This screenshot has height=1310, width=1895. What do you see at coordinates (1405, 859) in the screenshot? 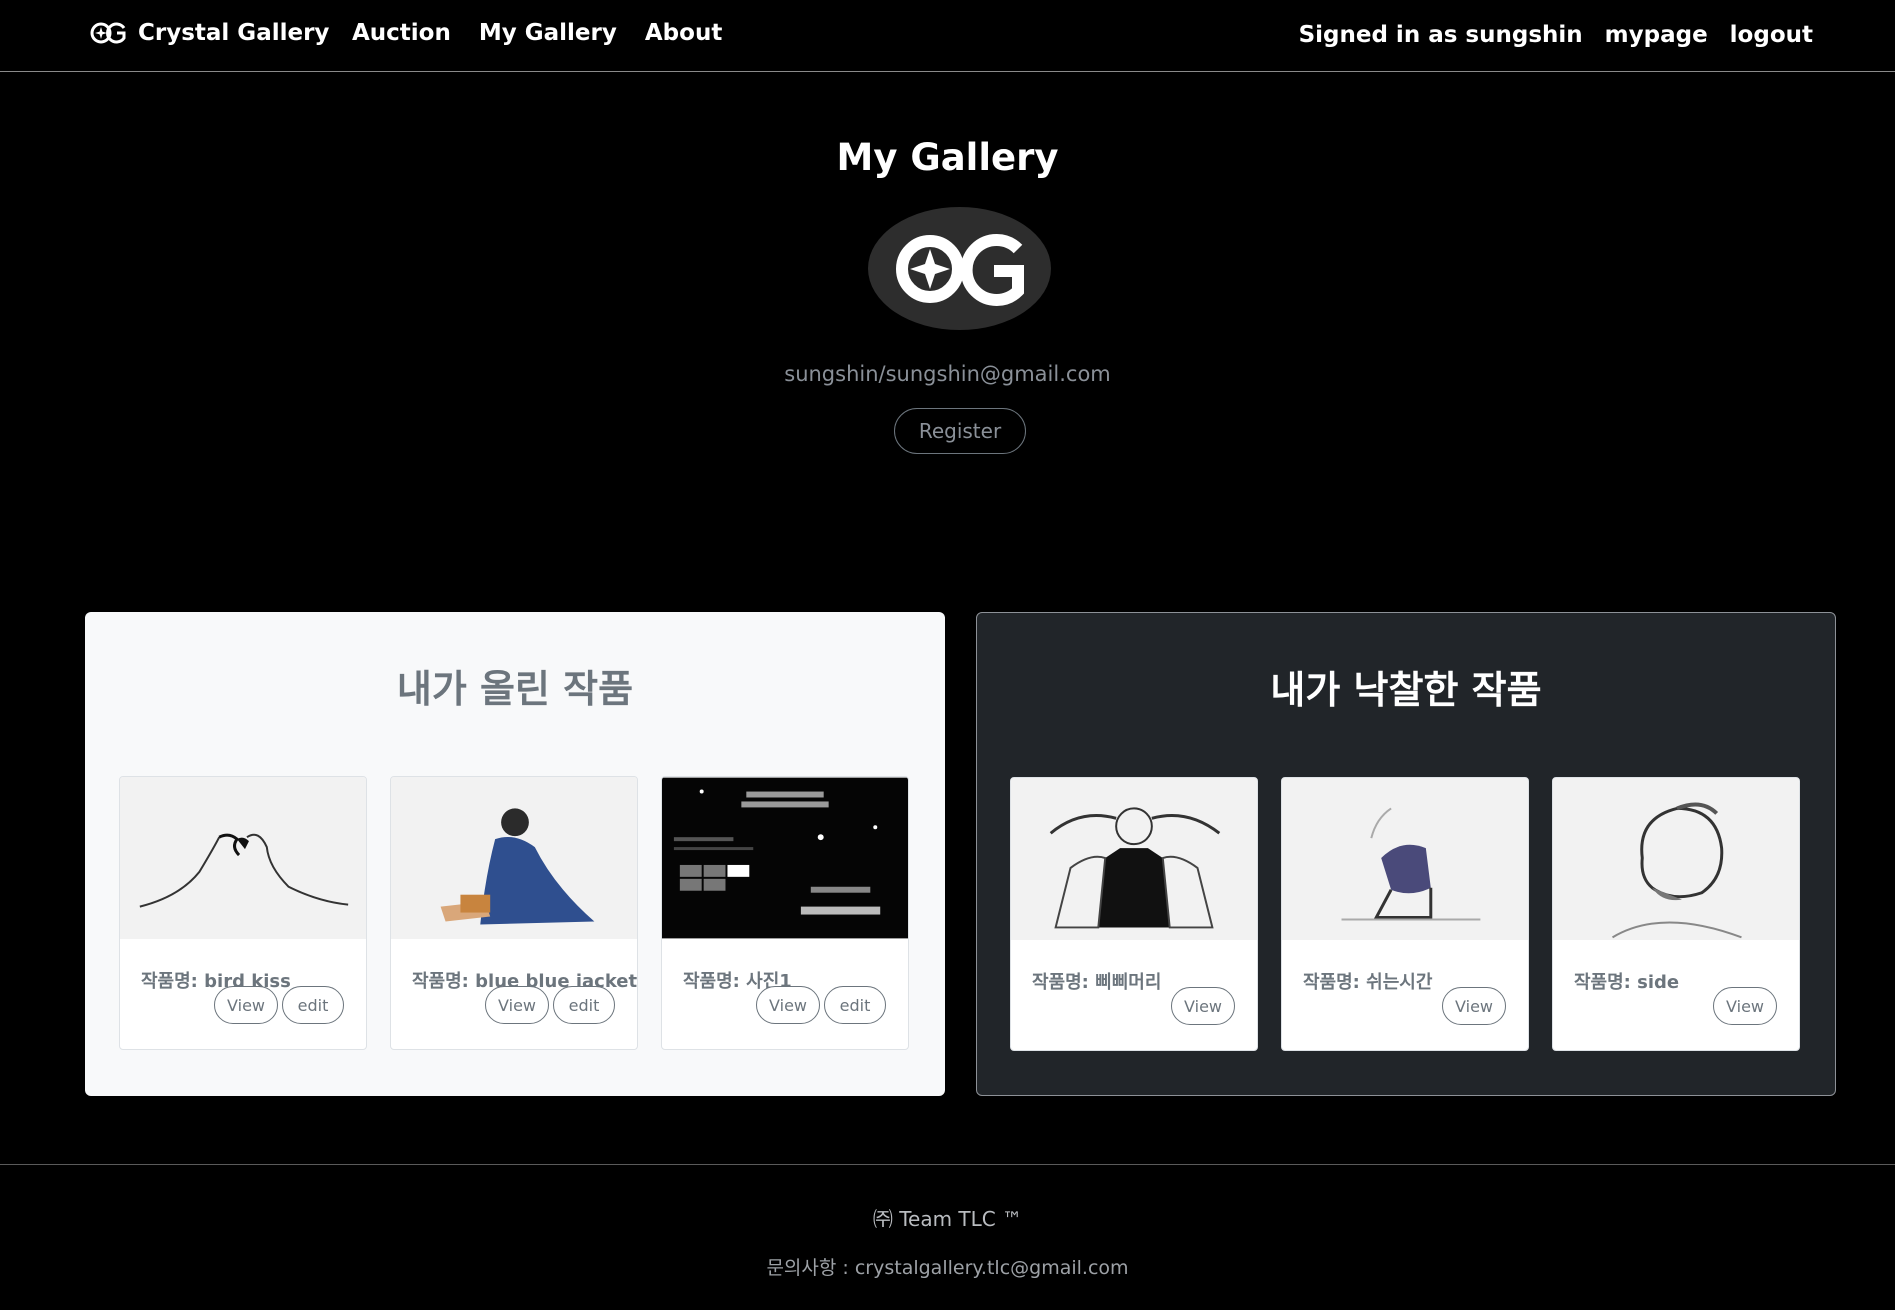
I see `sketch-resting-image` at bounding box center [1405, 859].